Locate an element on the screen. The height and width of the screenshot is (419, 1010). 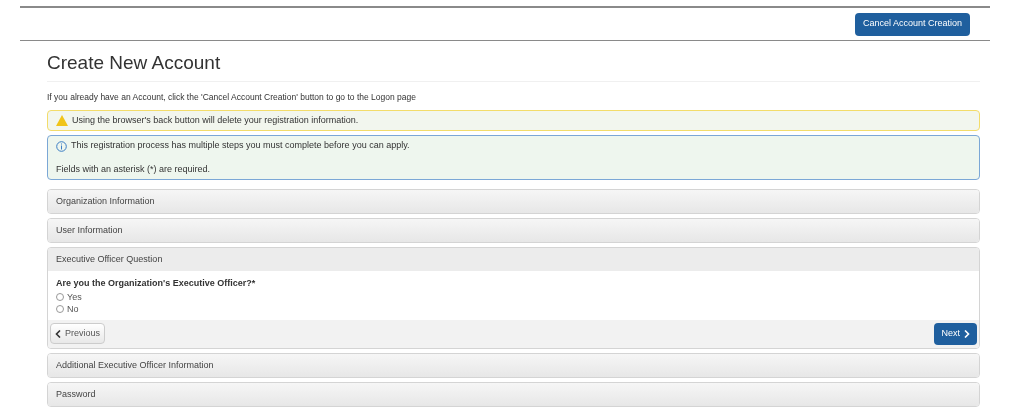
cancel-account-creation-button: Cancel Account Creation is located at coordinates (912, 24).